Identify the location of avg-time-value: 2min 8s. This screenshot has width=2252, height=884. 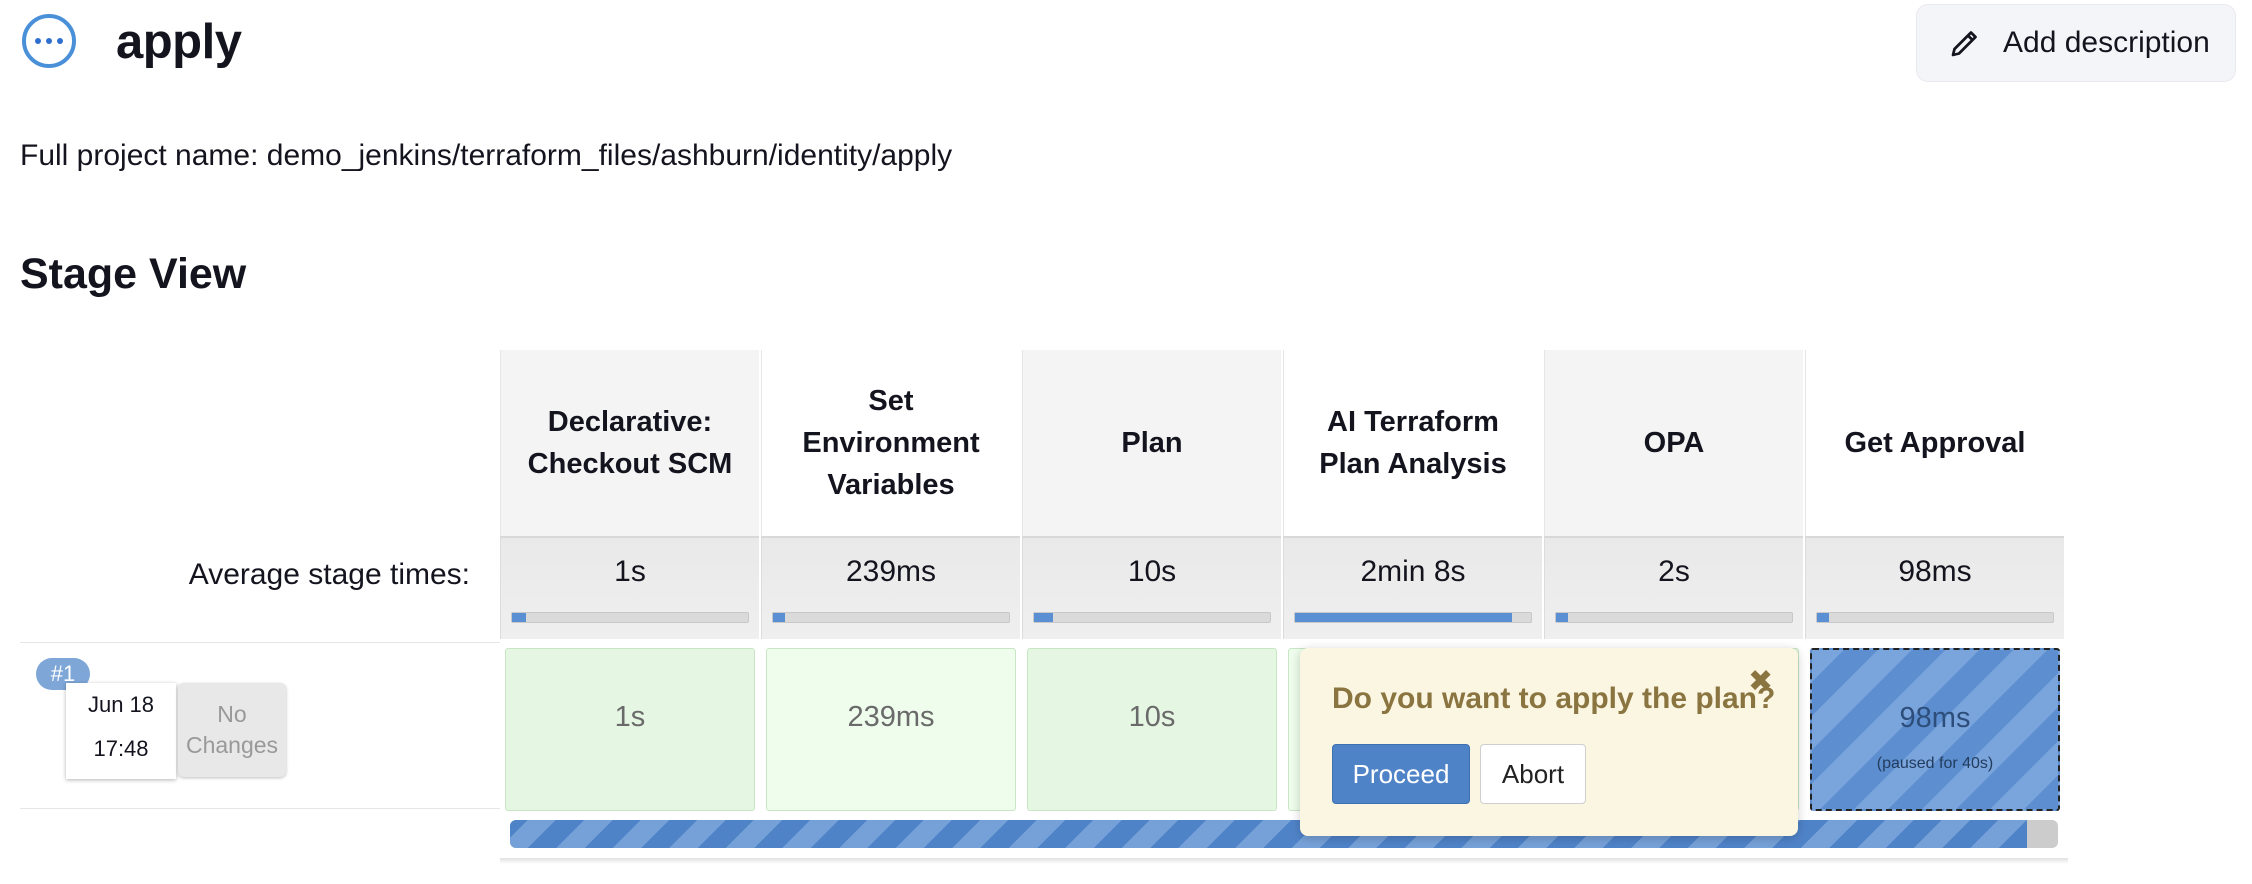
(1413, 571).